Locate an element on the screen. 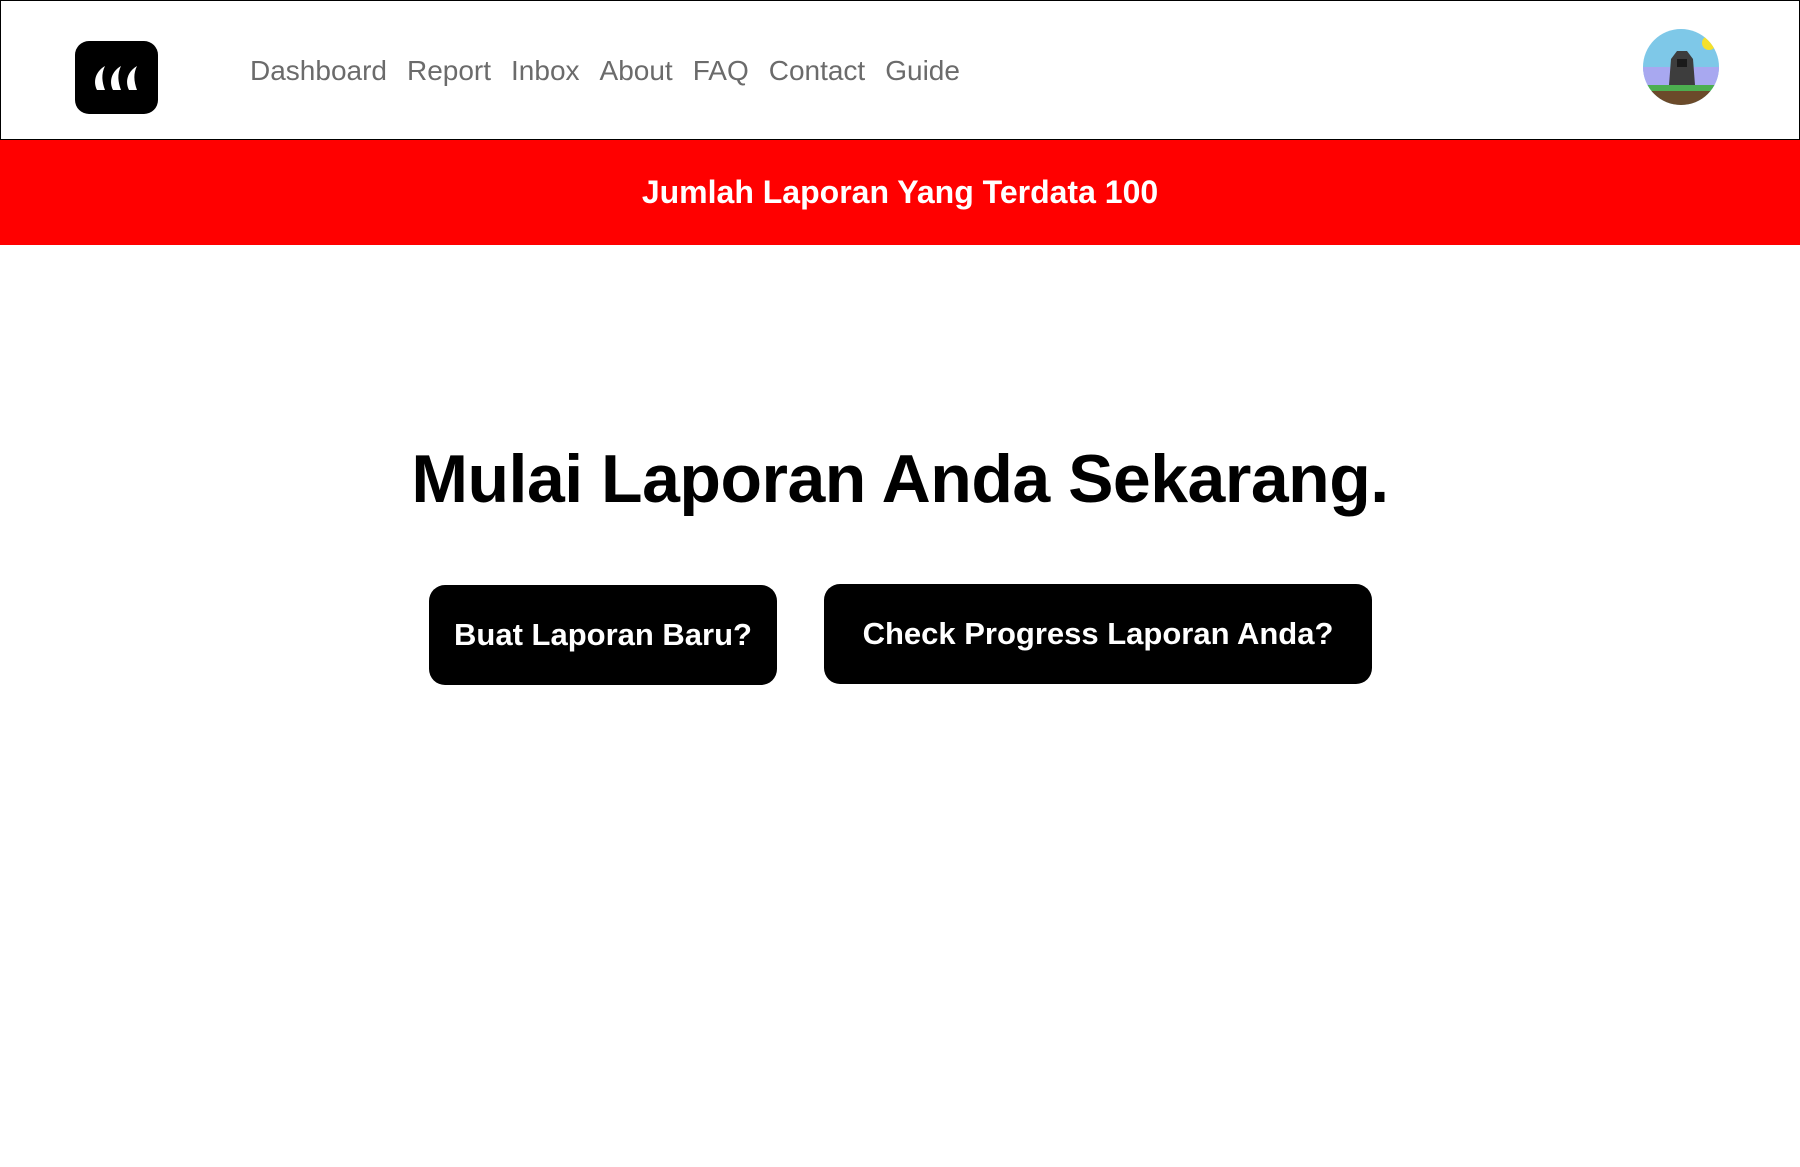  app-logo is located at coordinates (116, 77).